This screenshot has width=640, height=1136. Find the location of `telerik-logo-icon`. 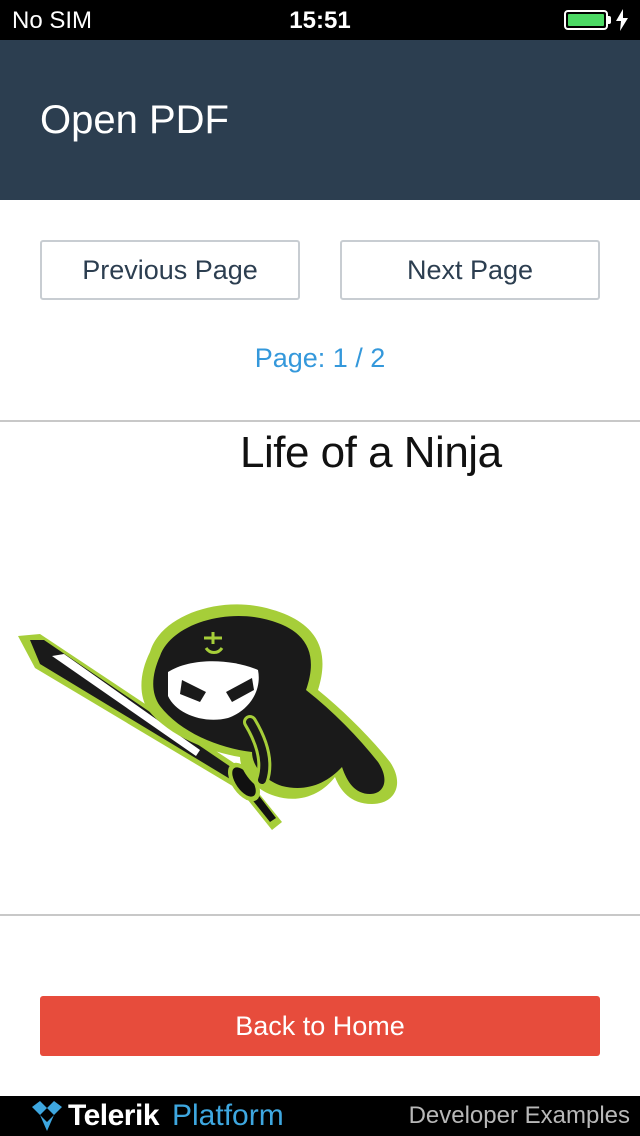

telerik-logo-icon is located at coordinates (47, 1116).